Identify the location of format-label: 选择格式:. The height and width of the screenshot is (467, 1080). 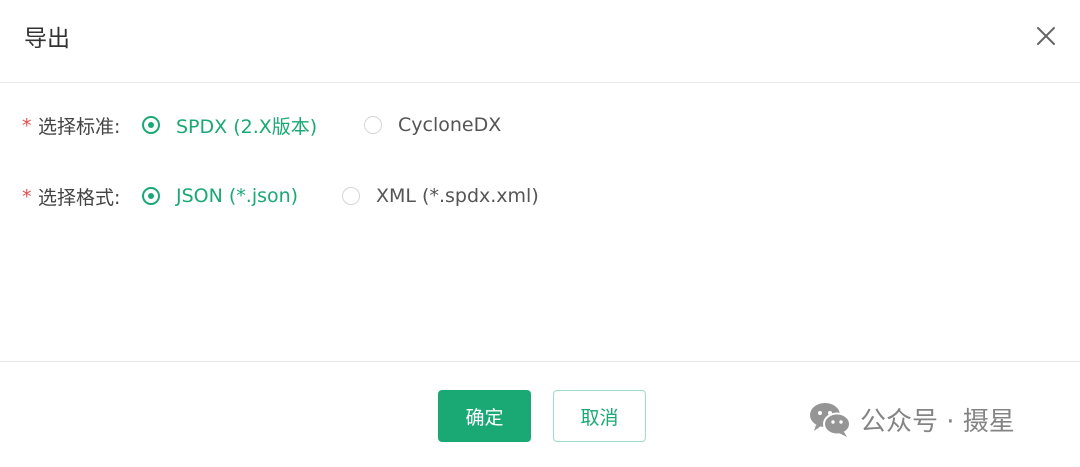
(79, 197).